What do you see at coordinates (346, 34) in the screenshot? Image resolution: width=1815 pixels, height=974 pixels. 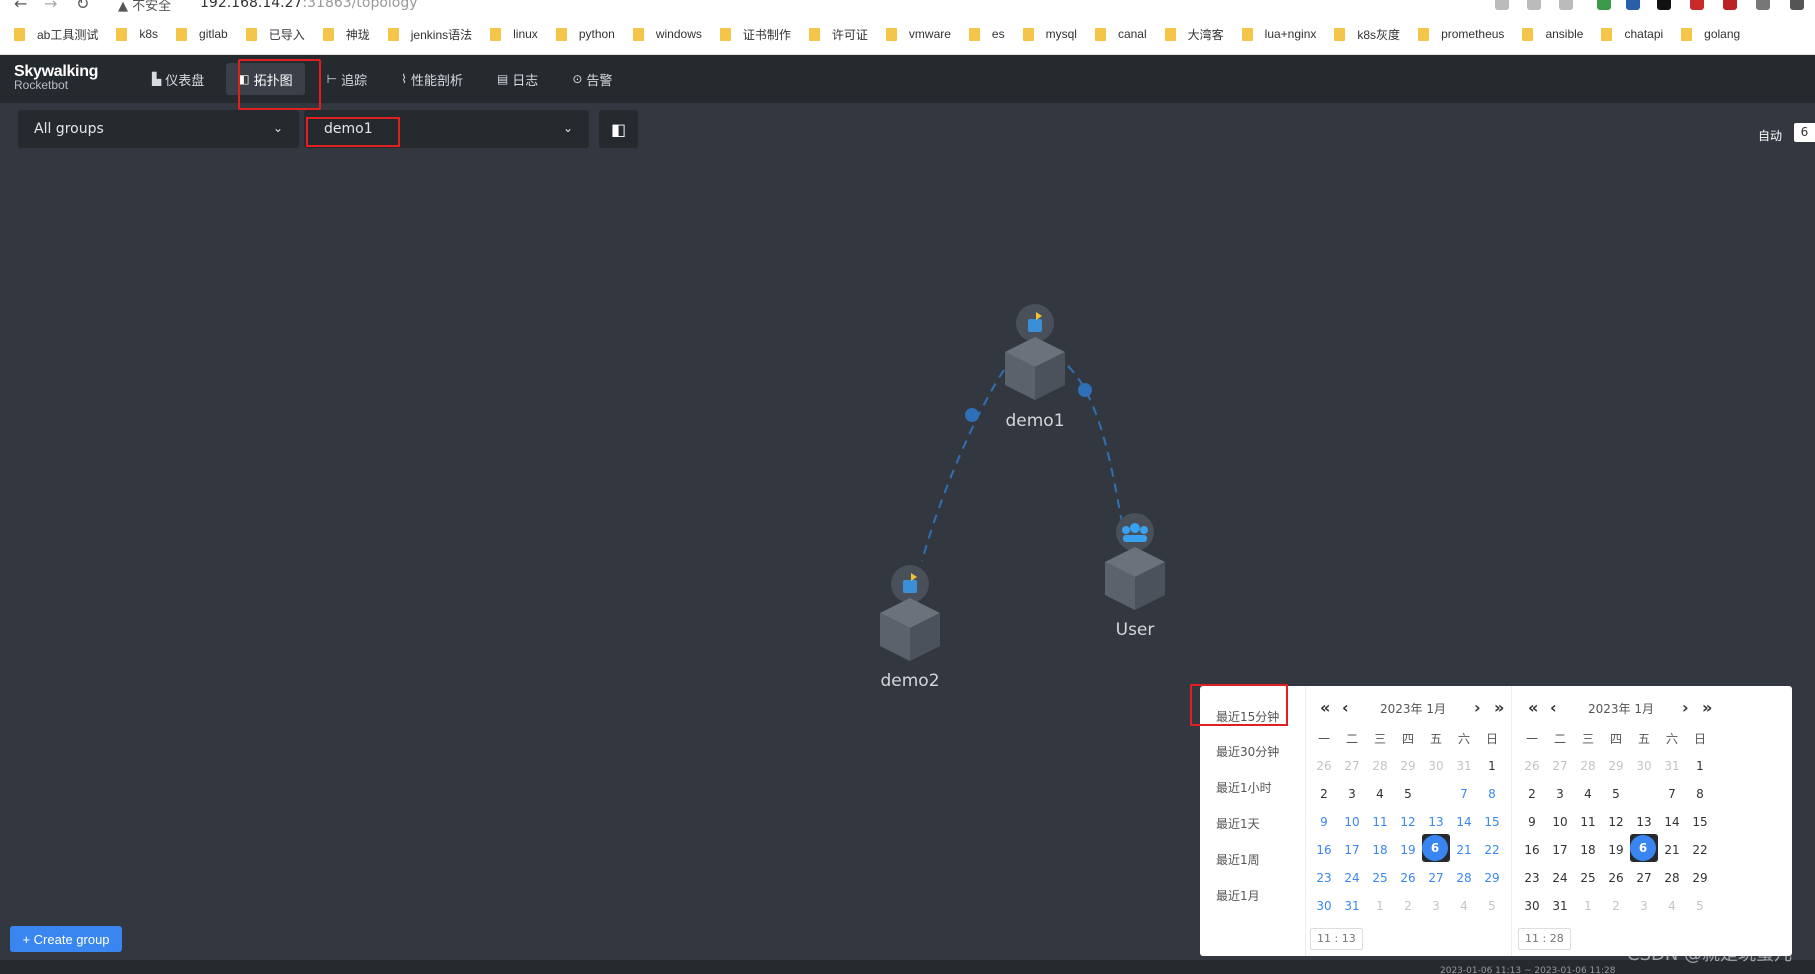 I see `bookmark-item: 神珑` at bounding box center [346, 34].